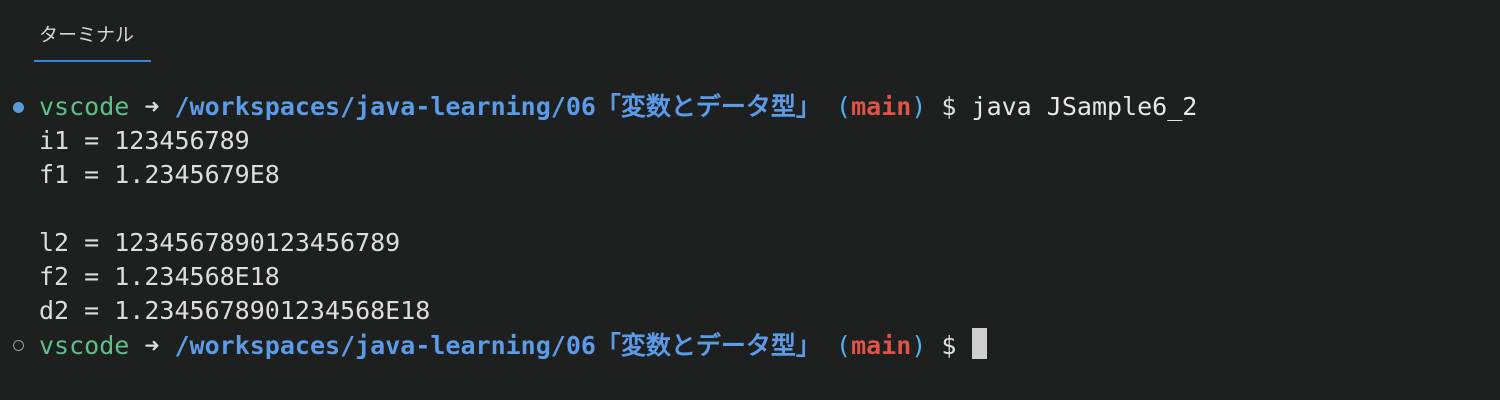 The width and height of the screenshot is (1500, 400). Describe the element at coordinates (979, 343) in the screenshot. I see `terminal-cursor` at that location.